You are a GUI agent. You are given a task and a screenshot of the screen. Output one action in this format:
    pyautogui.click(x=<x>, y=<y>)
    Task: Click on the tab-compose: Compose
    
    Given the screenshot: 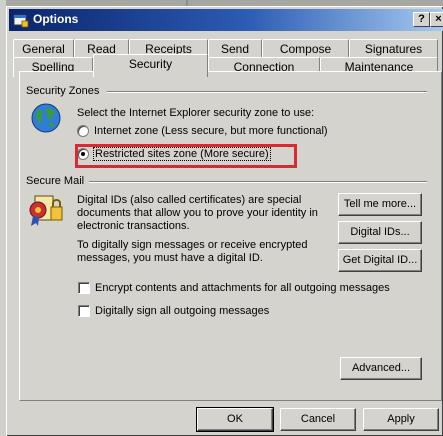 What is the action you would take?
    pyautogui.click(x=305, y=49)
    